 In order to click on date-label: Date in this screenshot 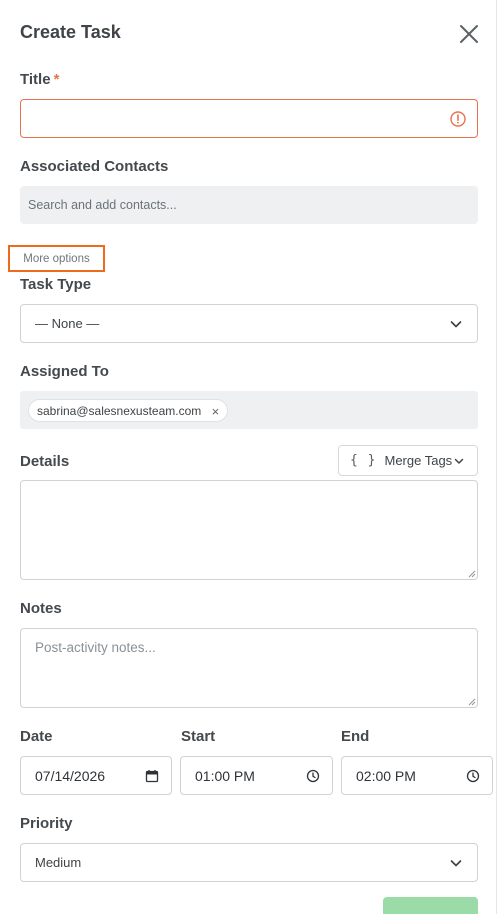, I will do `click(36, 736)`.